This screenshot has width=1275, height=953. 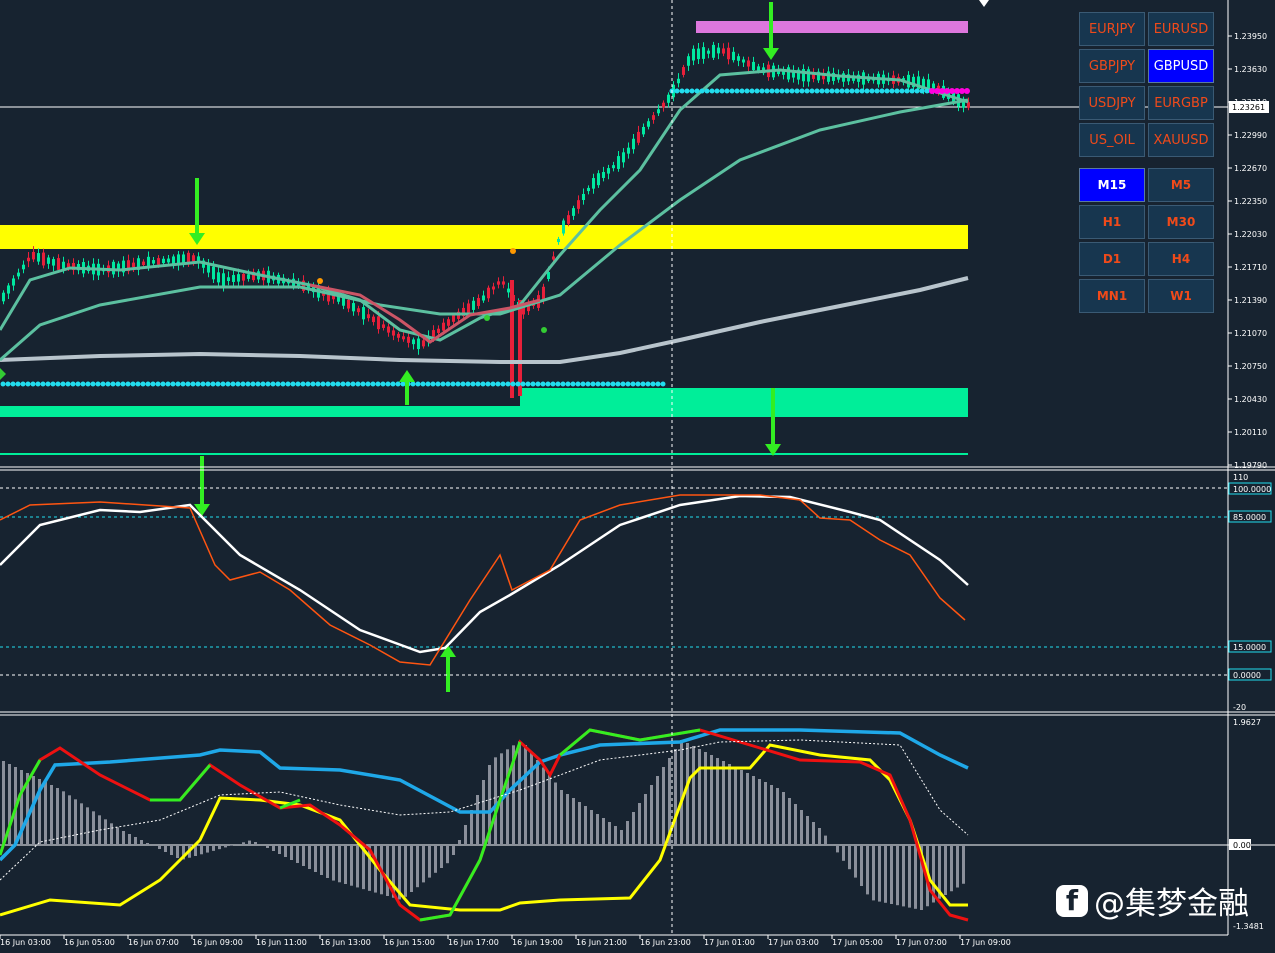 What do you see at coordinates (1171, 904) in the screenshot?
I see `watermark-text: @集梦金融` at bounding box center [1171, 904].